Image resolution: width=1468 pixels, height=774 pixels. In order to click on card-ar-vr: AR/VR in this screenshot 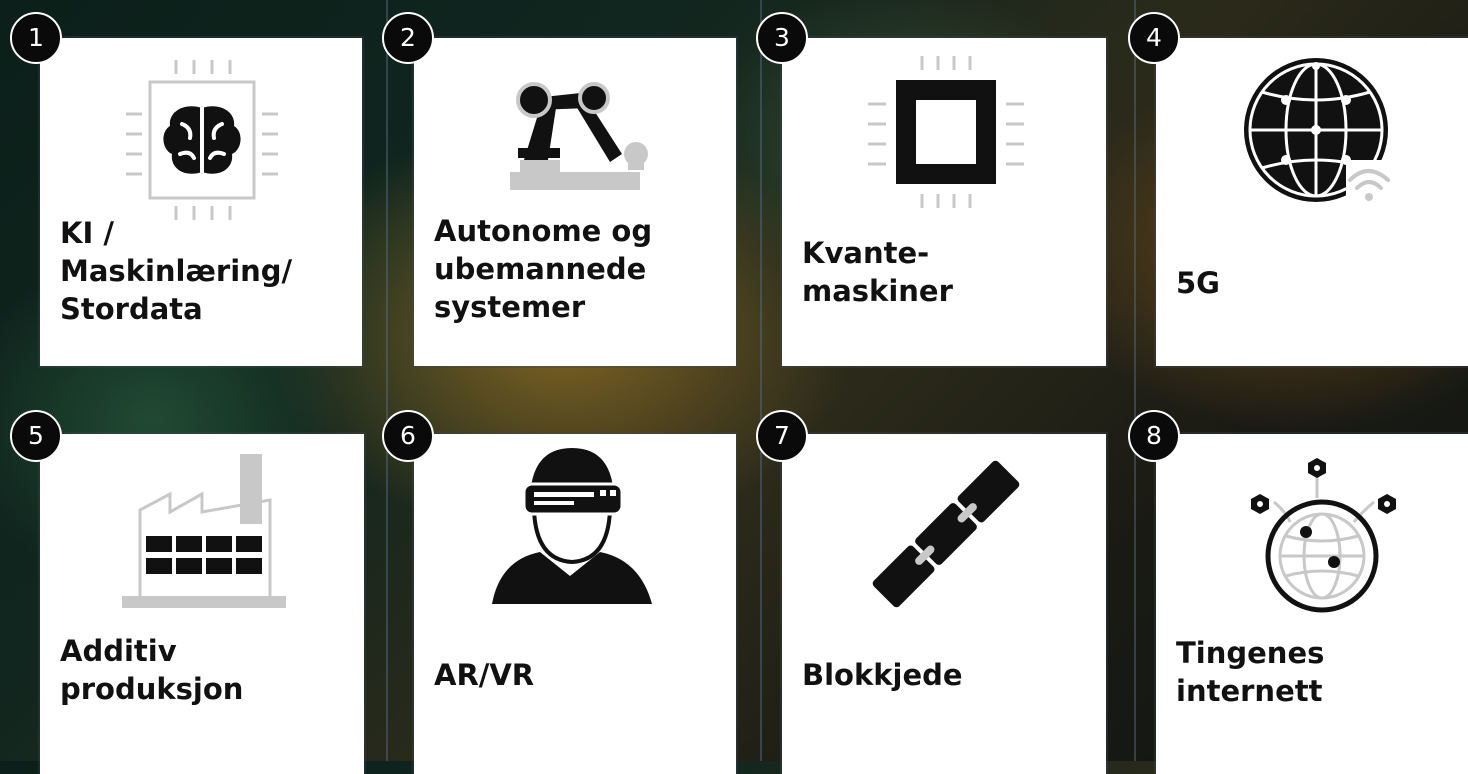, I will do `click(575, 604)`.